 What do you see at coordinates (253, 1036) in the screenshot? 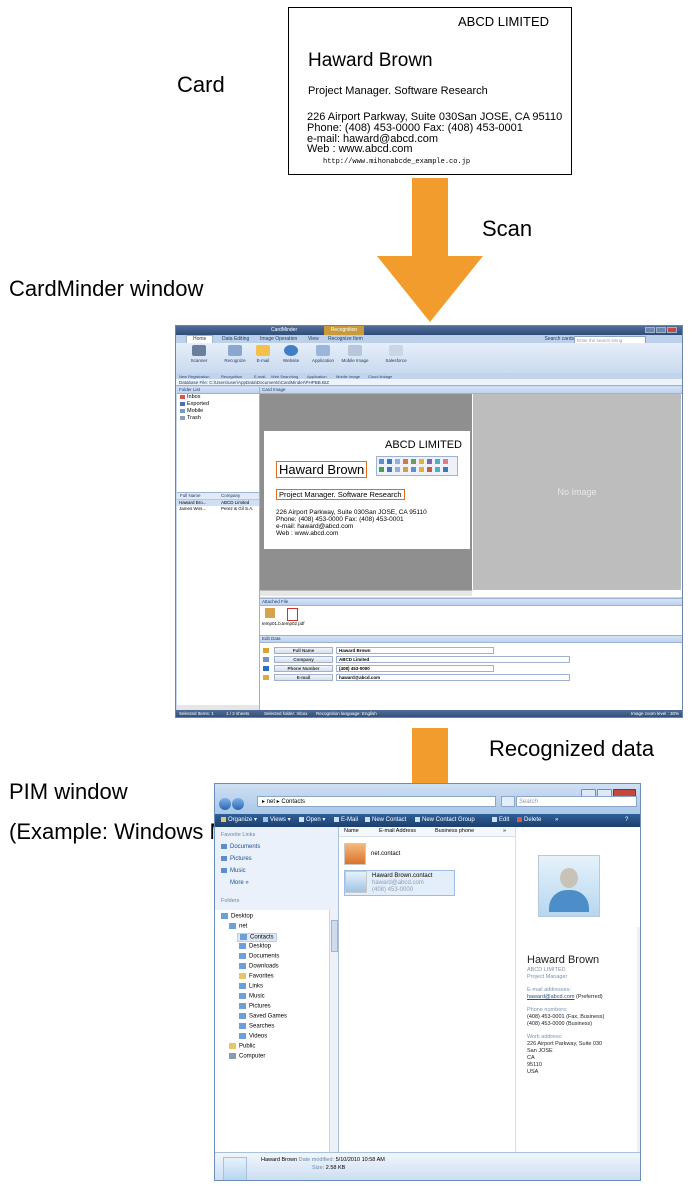
I see `tree-node: Videos` at bounding box center [253, 1036].